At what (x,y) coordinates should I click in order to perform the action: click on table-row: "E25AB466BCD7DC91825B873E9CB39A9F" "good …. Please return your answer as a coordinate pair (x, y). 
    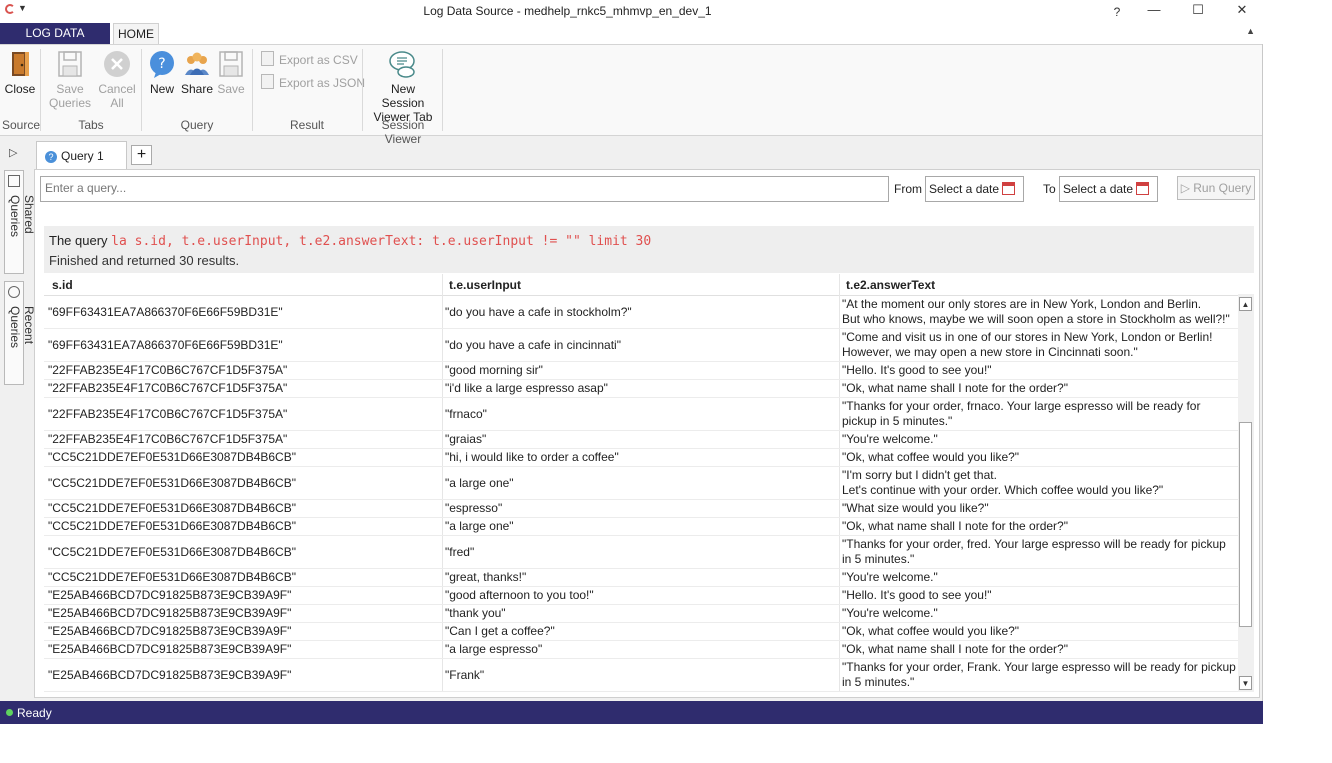
    Looking at the image, I should click on (641, 596).